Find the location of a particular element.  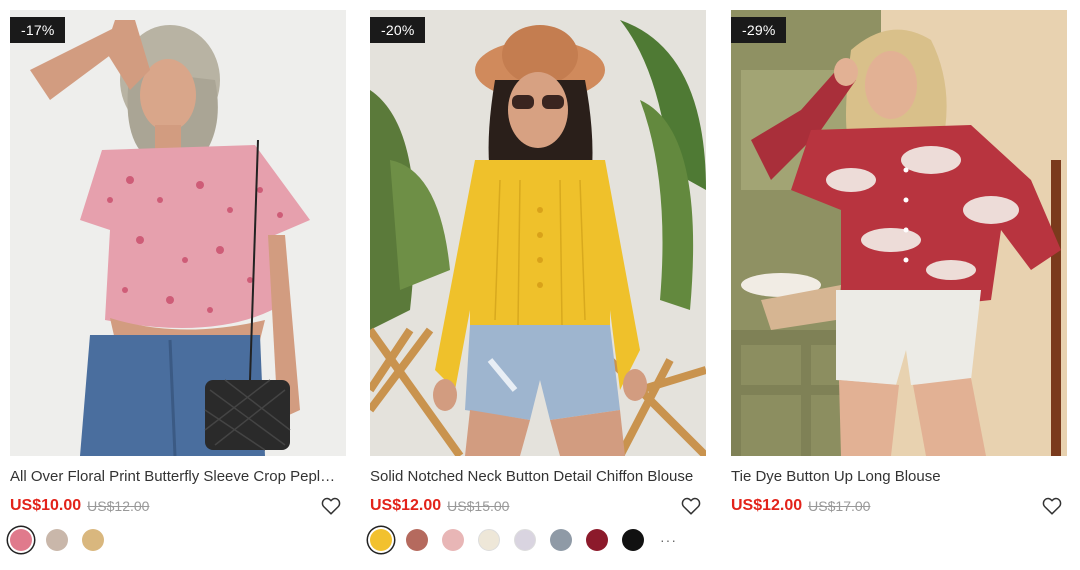

color-swatches is located at coordinates (178, 540).